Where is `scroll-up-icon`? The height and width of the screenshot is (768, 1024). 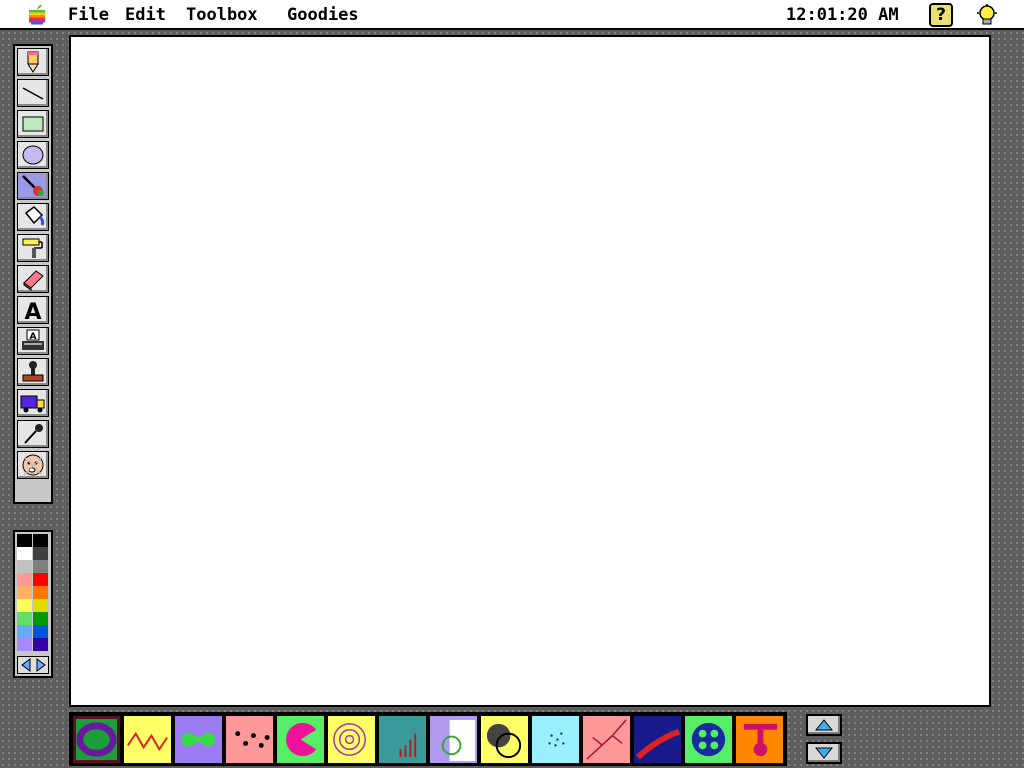 scroll-up-icon is located at coordinates (824, 725).